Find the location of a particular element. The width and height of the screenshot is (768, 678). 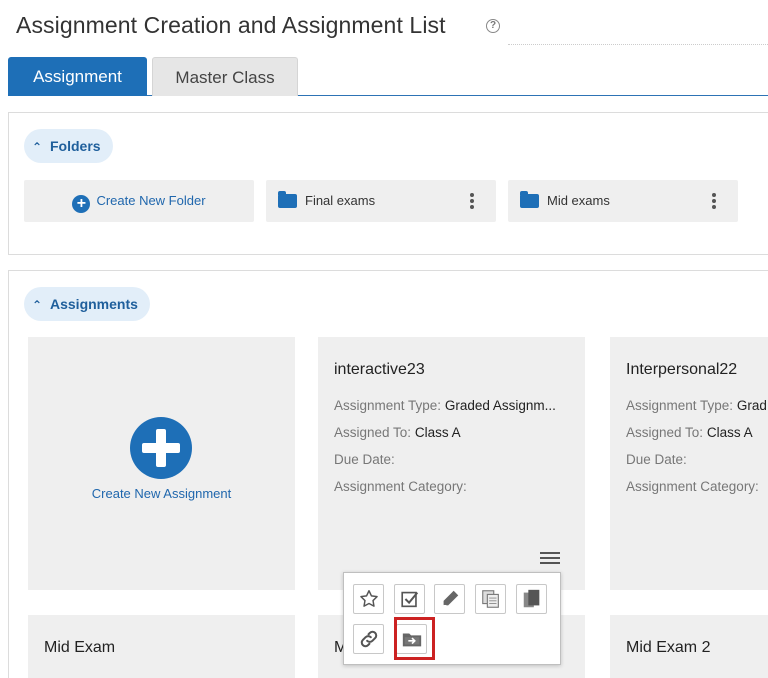

assignment-title: Mid Exam is located at coordinates (80, 647).